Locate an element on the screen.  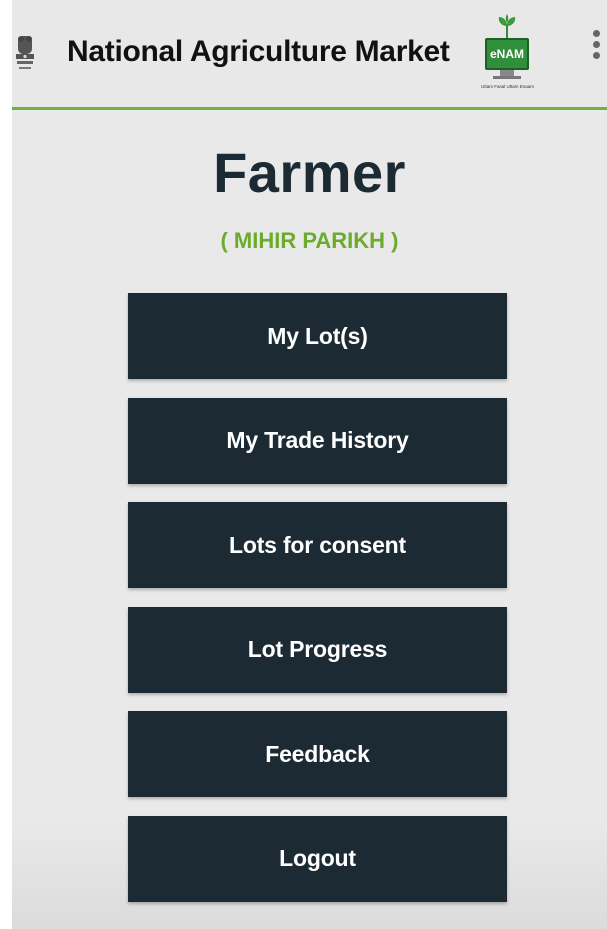
enam-brand: eNAM is located at coordinates (507, 54).